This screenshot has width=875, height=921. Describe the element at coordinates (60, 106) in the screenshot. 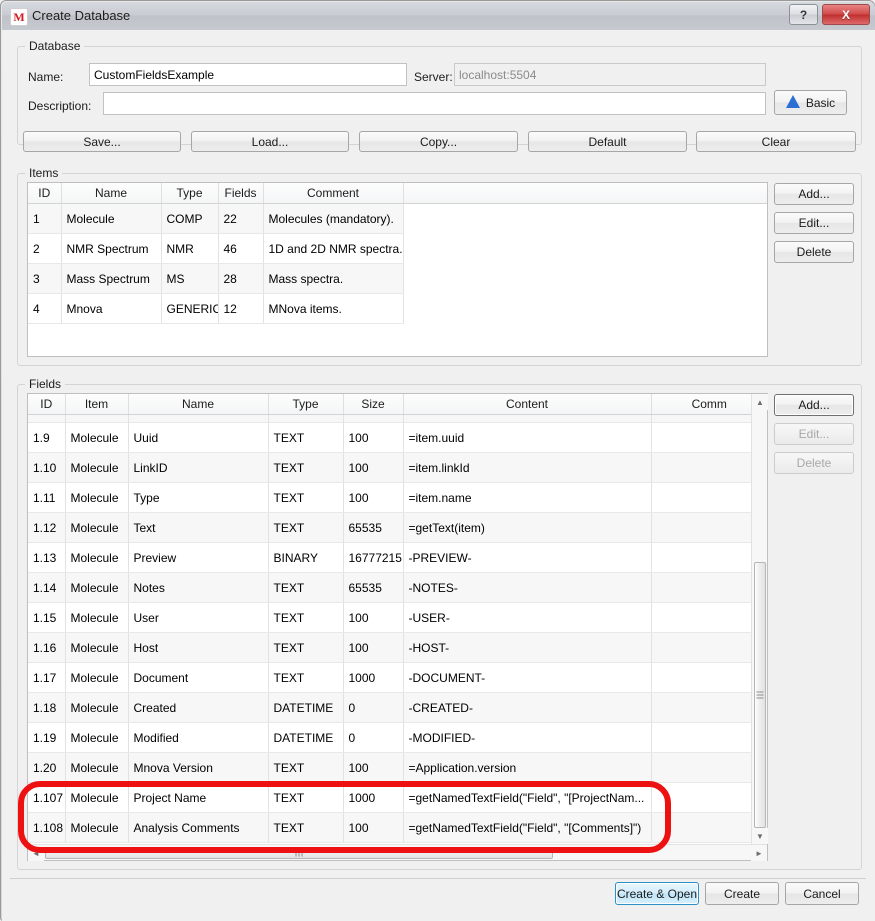

I see `description-label: Description:` at that location.